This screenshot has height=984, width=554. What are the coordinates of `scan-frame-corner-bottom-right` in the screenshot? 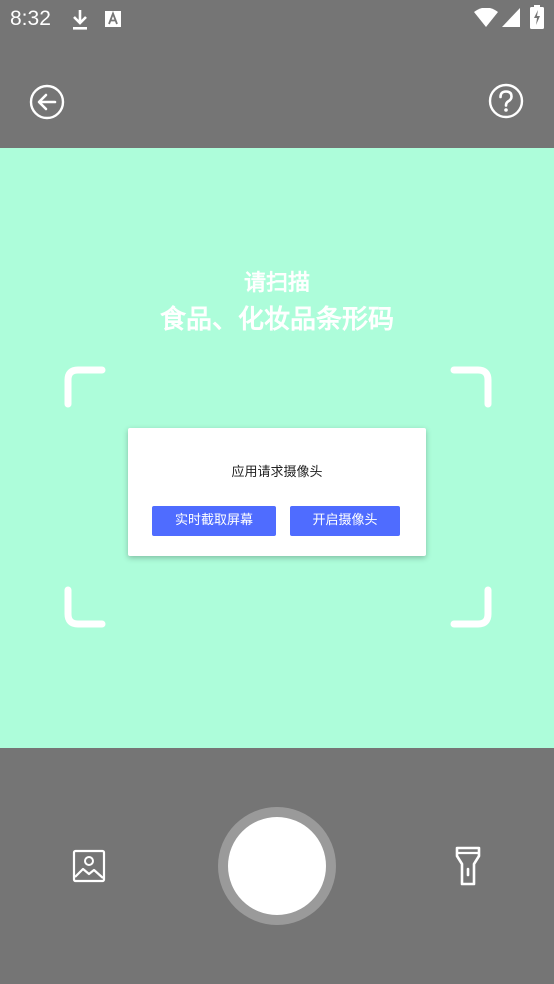 It's located at (471, 609).